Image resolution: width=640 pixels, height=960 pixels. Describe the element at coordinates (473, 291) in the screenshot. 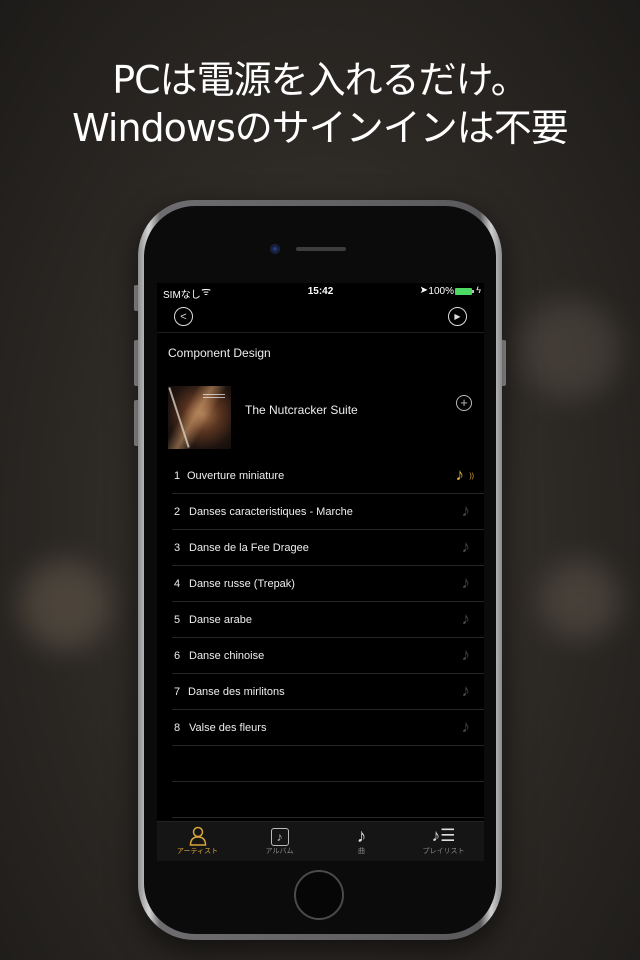

I see `battery-tip` at that location.